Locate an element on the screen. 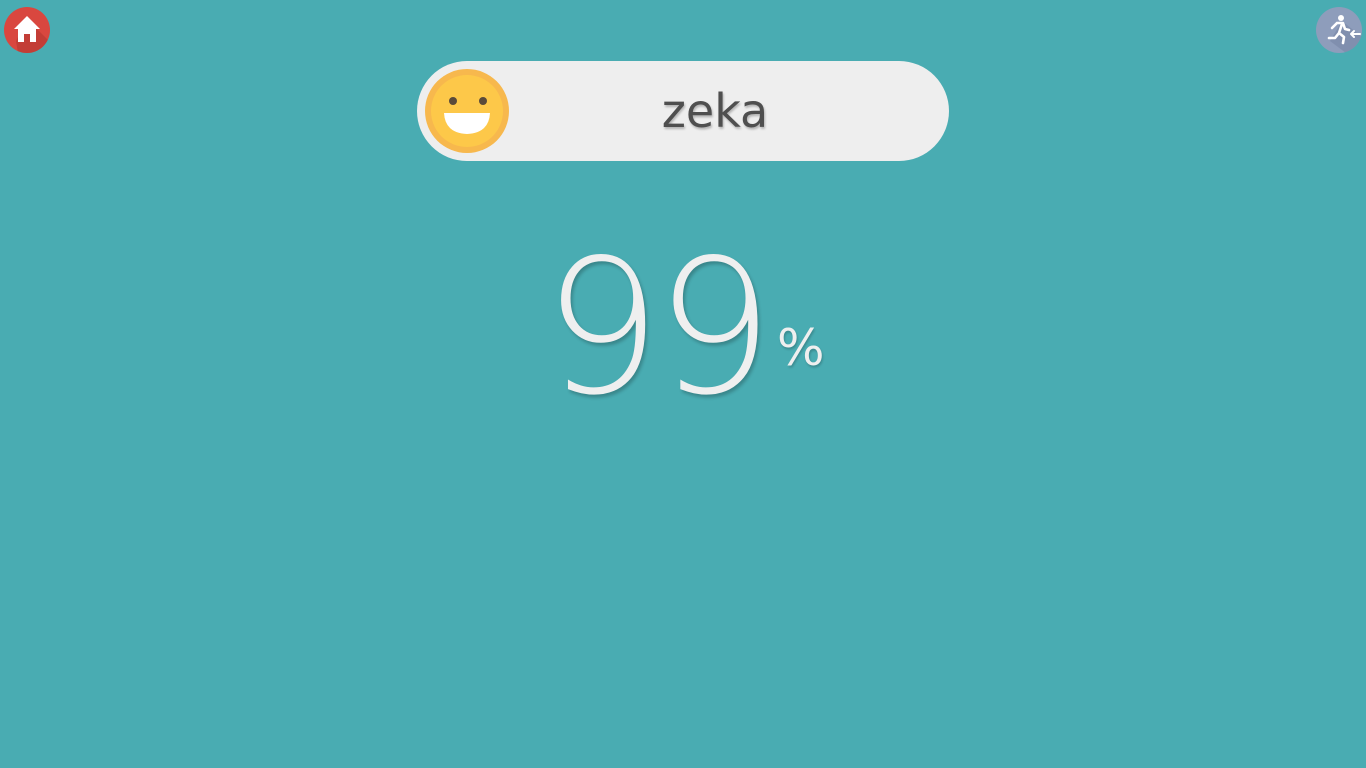  exit-button is located at coordinates (1339, 30).